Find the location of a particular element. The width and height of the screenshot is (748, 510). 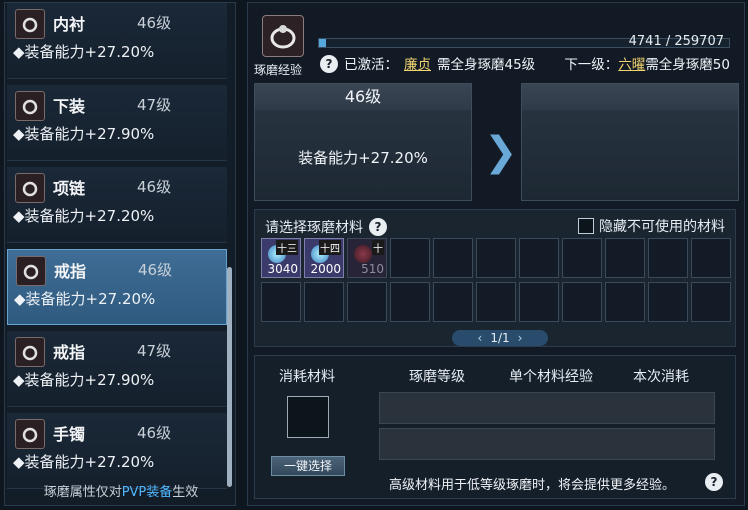

item-name: 手镯 is located at coordinates (69, 434).